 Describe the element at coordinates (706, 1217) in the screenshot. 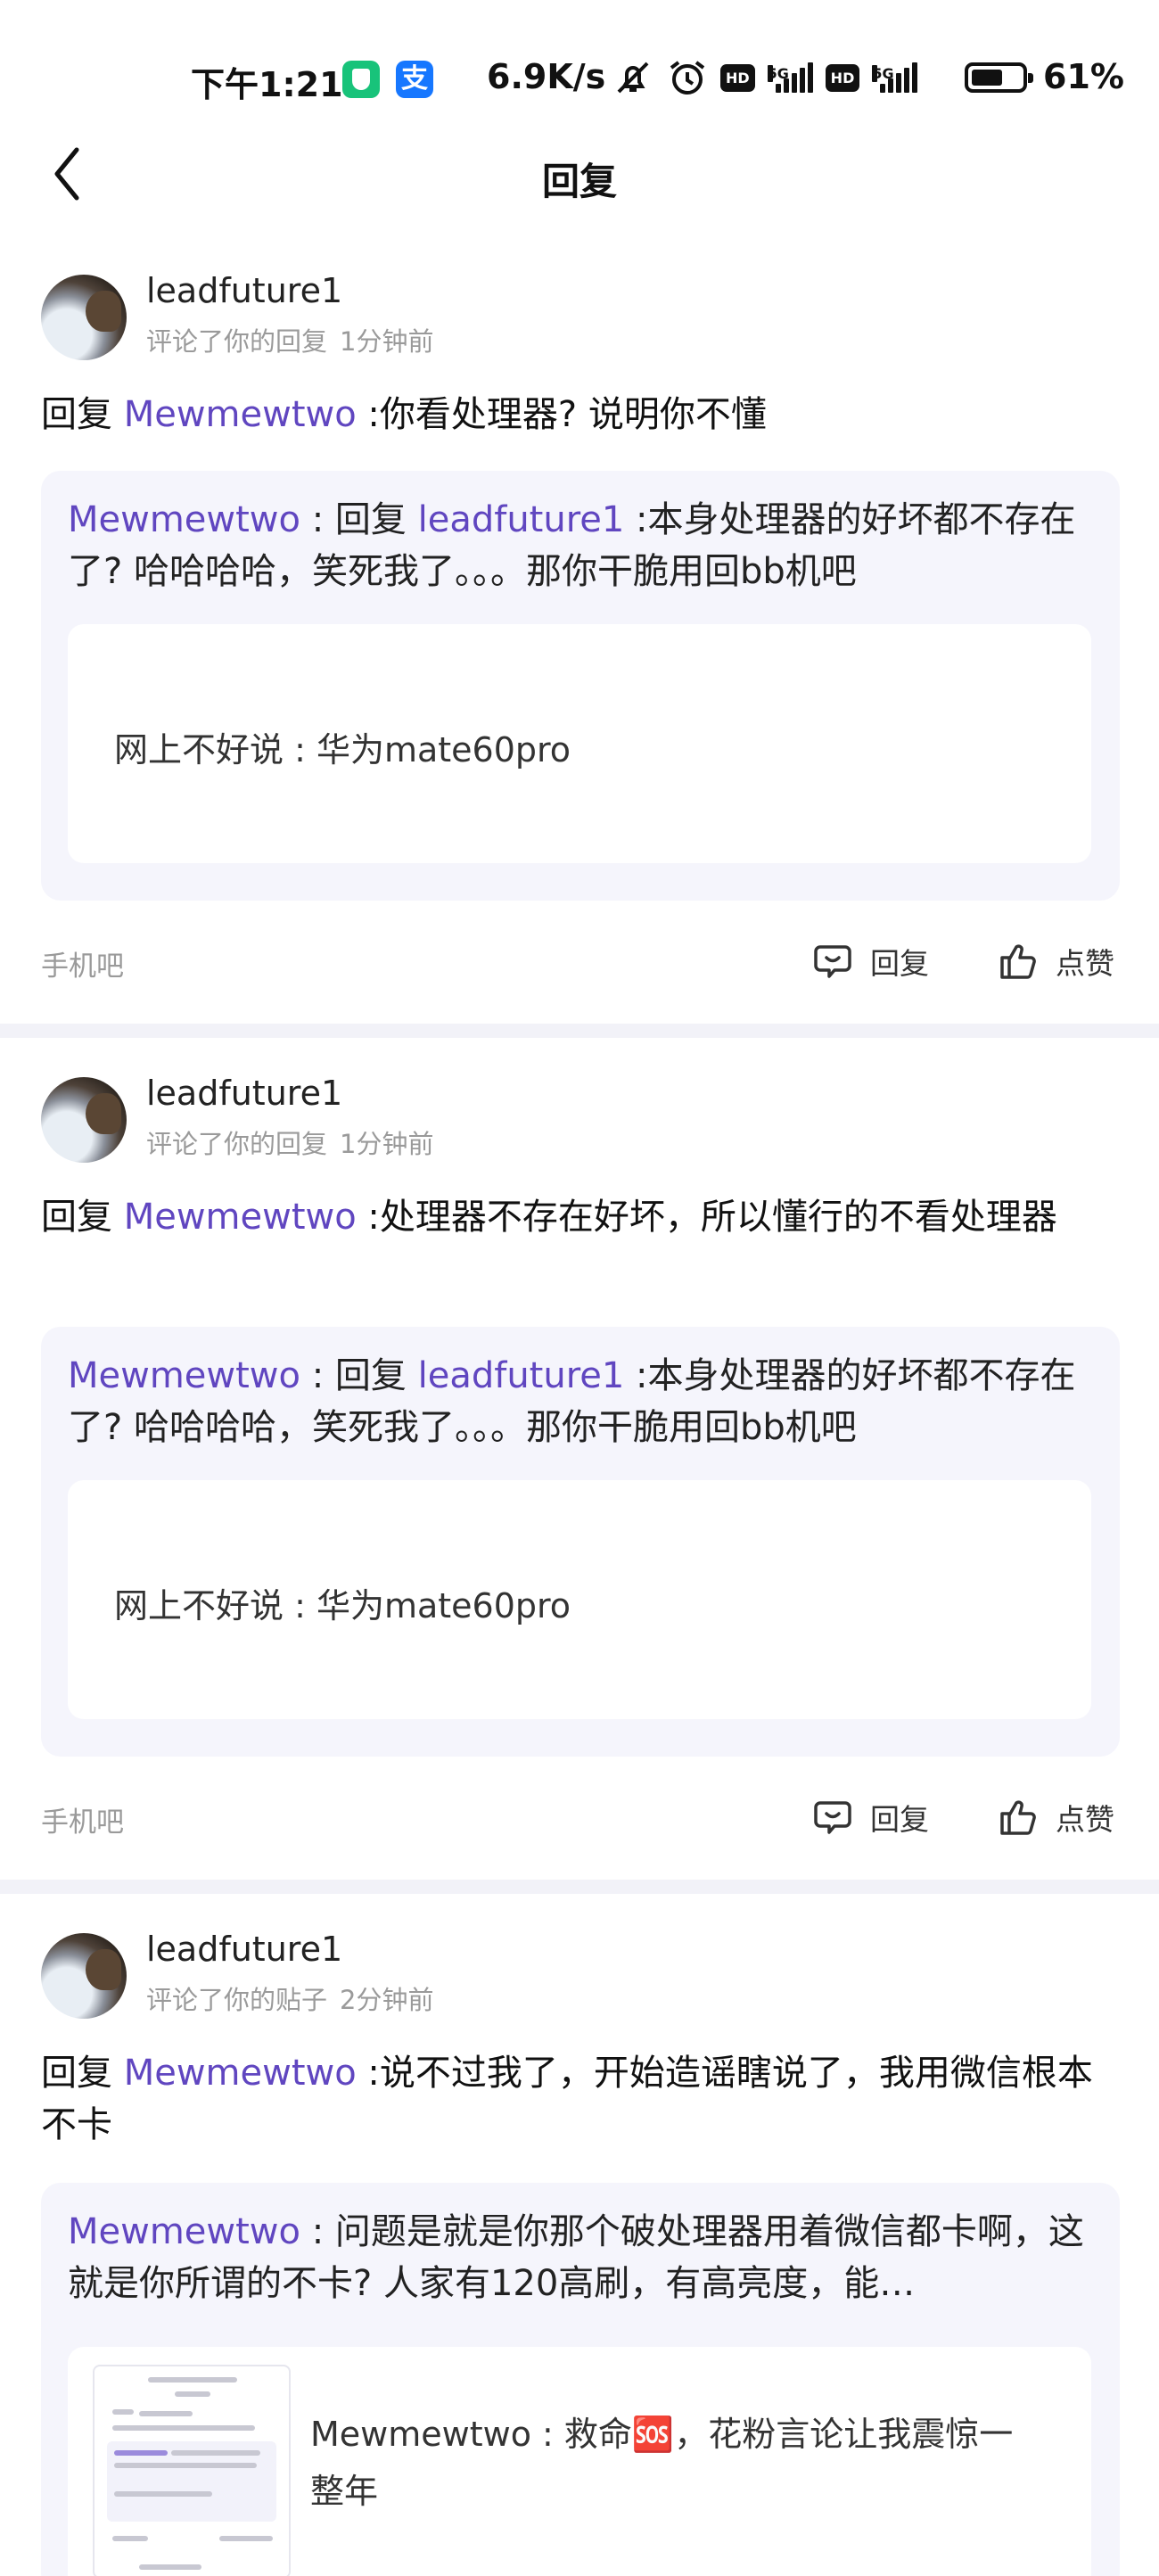

I see `comment-body: :处理器不存在好坏，所以懂行的不看处理器` at that location.